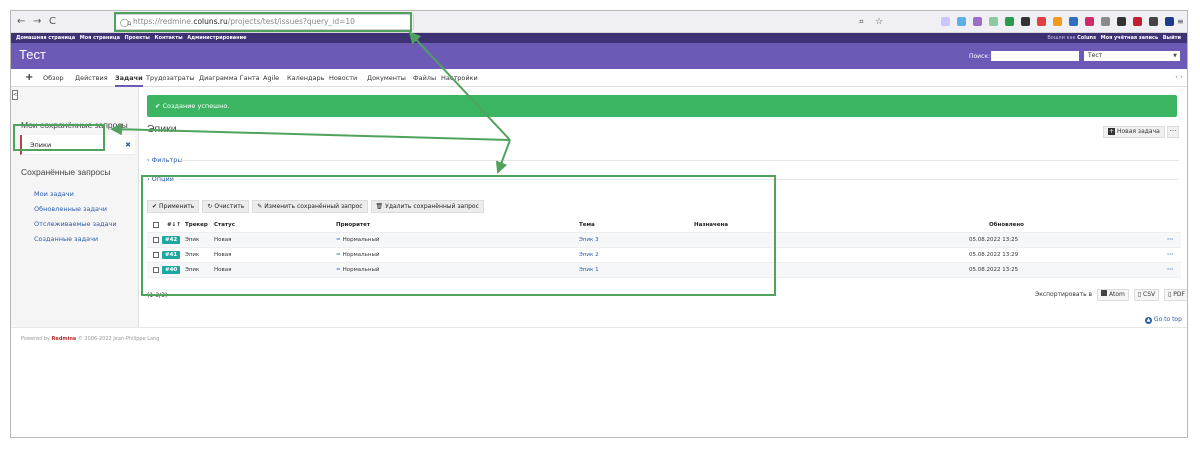 This screenshot has height=454, width=1200. What do you see at coordinates (169, 38) in the screenshot?
I see `top-menu-contacts: Контакты` at bounding box center [169, 38].